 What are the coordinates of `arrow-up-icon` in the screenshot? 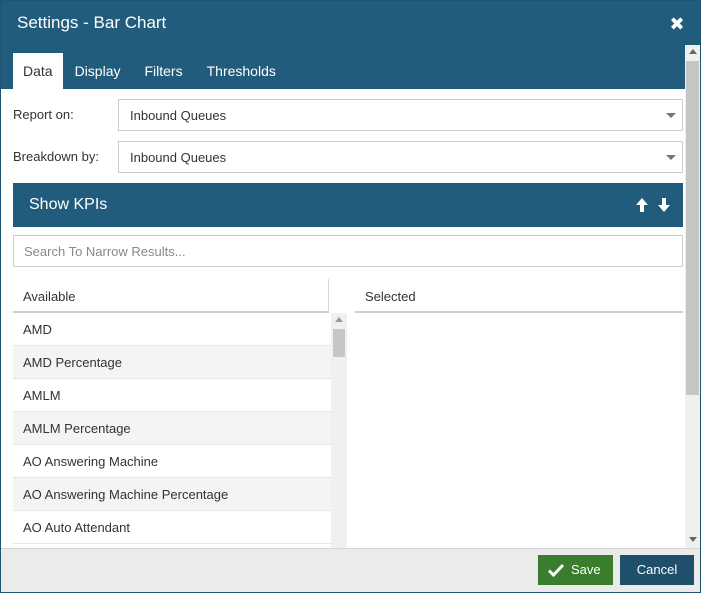 It's located at (642, 205).